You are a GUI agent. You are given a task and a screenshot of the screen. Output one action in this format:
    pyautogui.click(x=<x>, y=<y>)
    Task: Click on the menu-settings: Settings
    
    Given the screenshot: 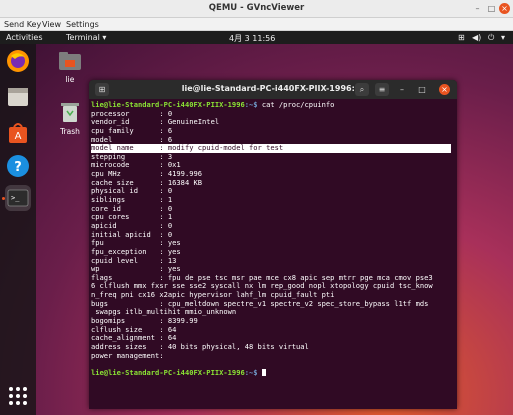 What is the action you would take?
    pyautogui.click(x=82, y=24)
    